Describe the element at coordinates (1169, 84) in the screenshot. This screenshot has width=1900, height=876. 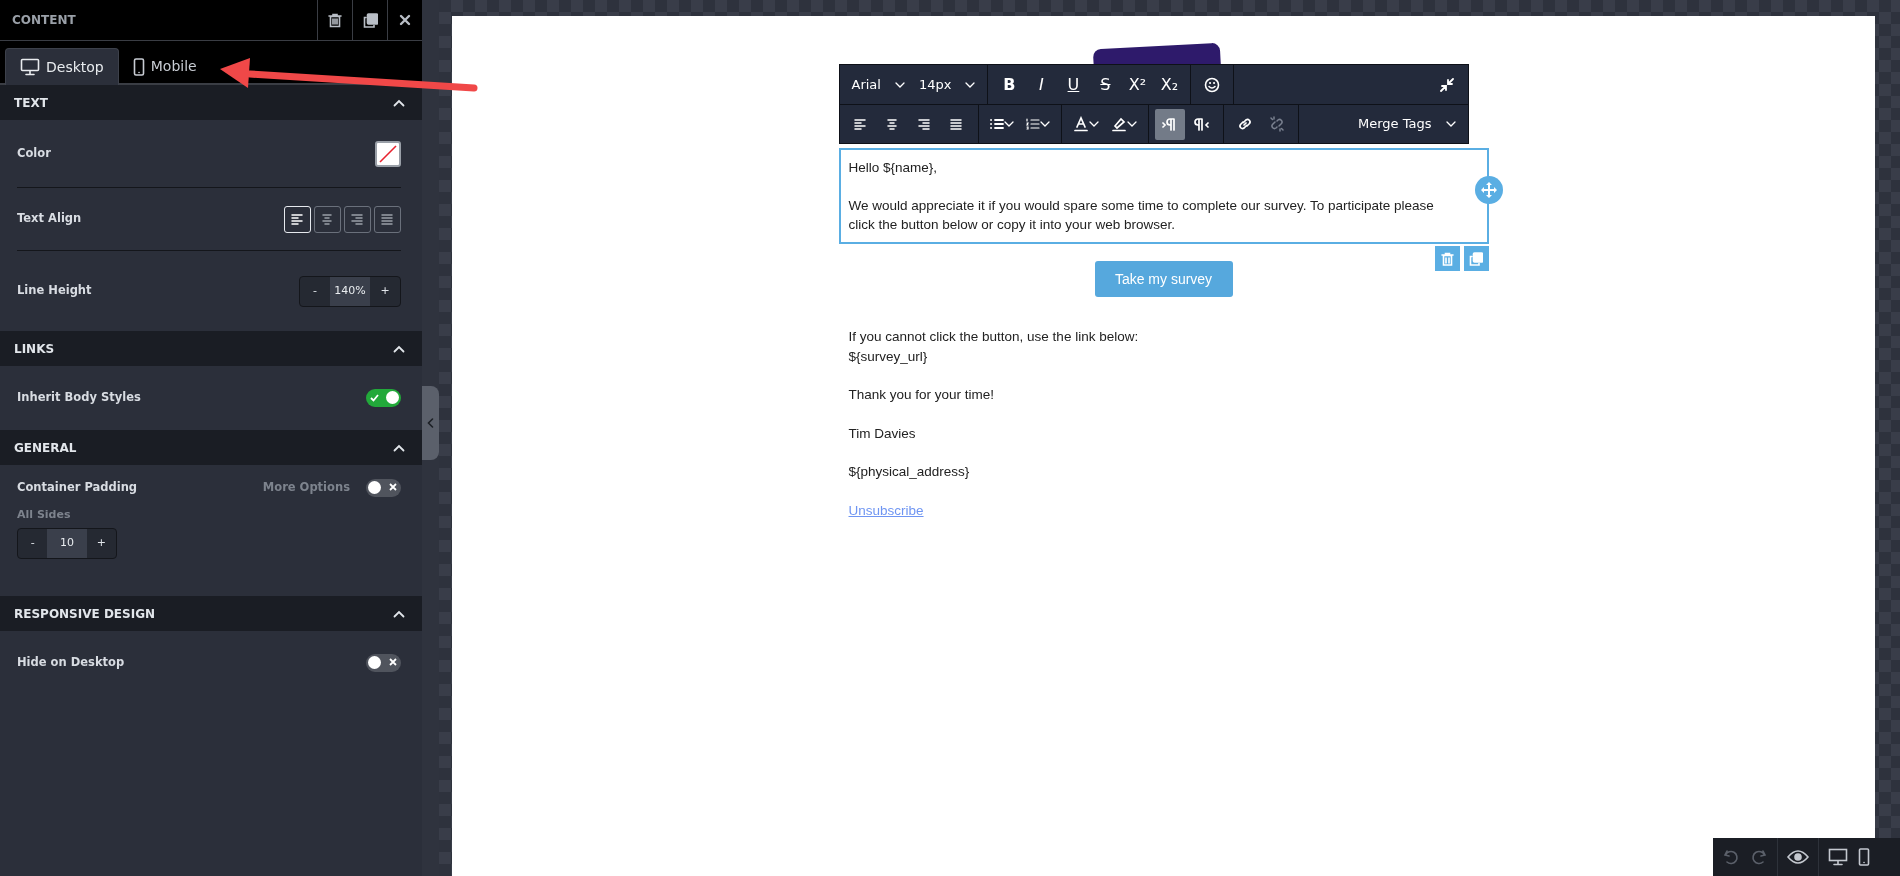
I see `format-button: X₂` at that location.